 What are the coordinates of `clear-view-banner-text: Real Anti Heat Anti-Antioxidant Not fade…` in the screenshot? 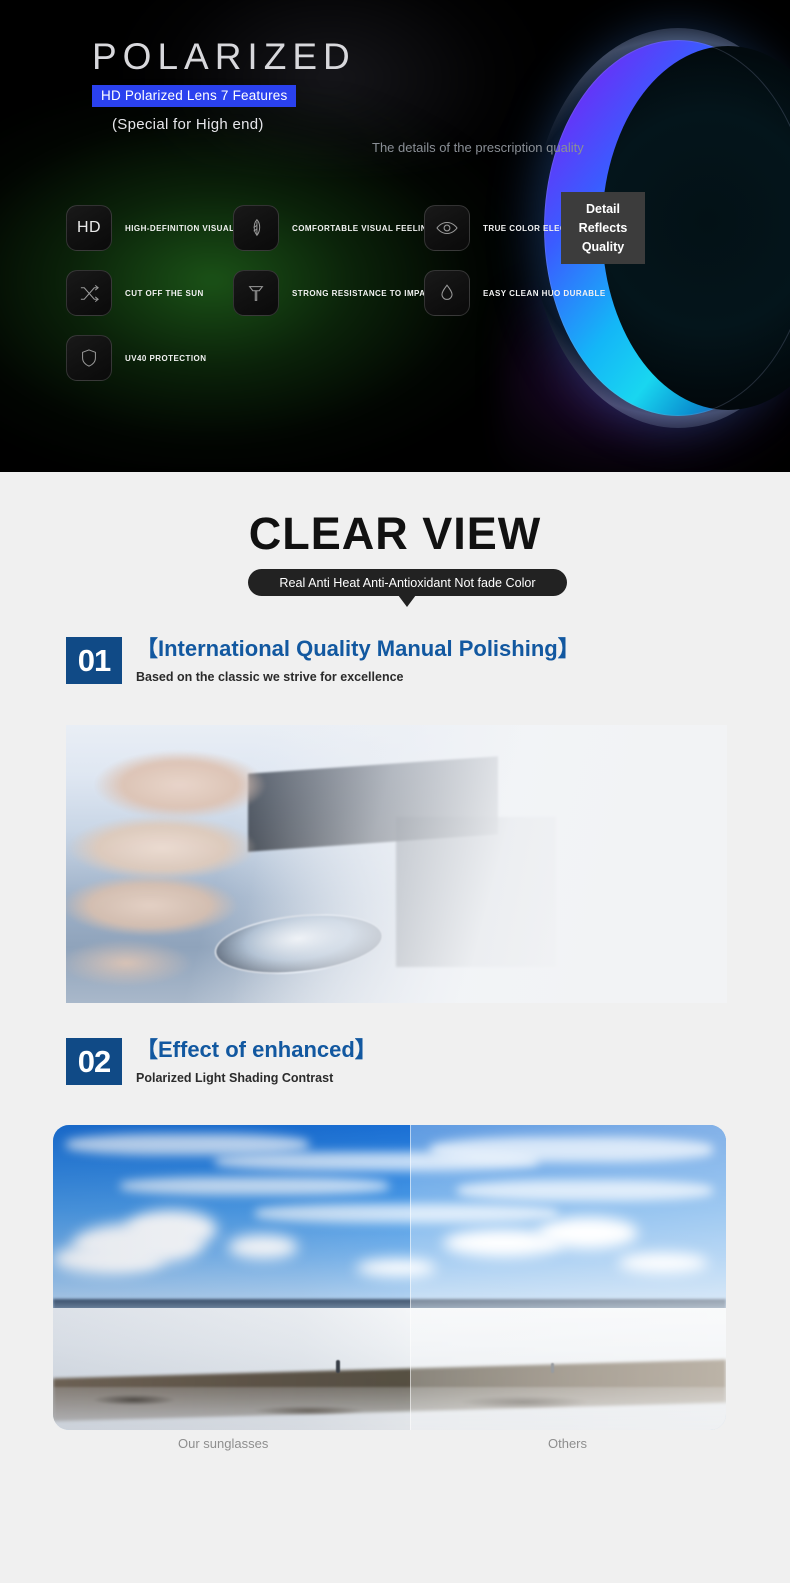 It's located at (407, 582).